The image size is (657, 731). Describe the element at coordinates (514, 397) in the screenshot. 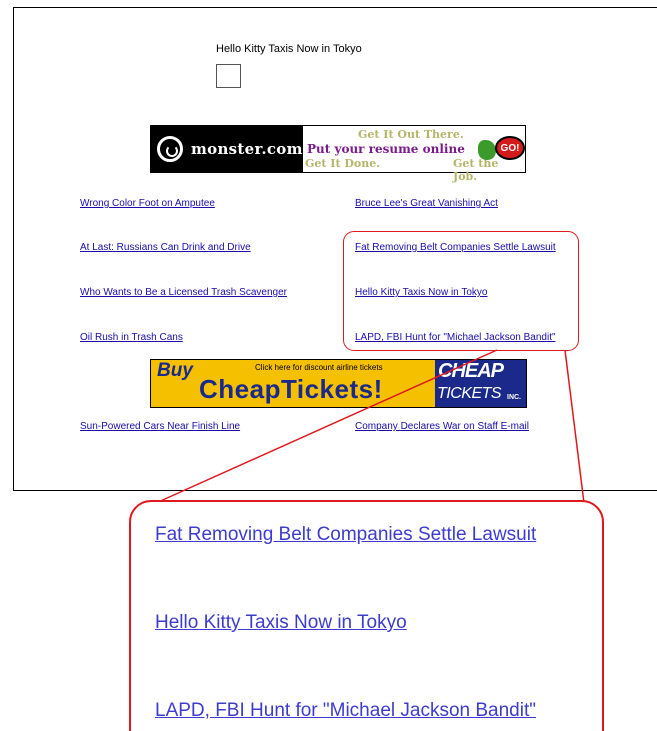

I see `cheaptickets-logo-suffix: INC.` at that location.